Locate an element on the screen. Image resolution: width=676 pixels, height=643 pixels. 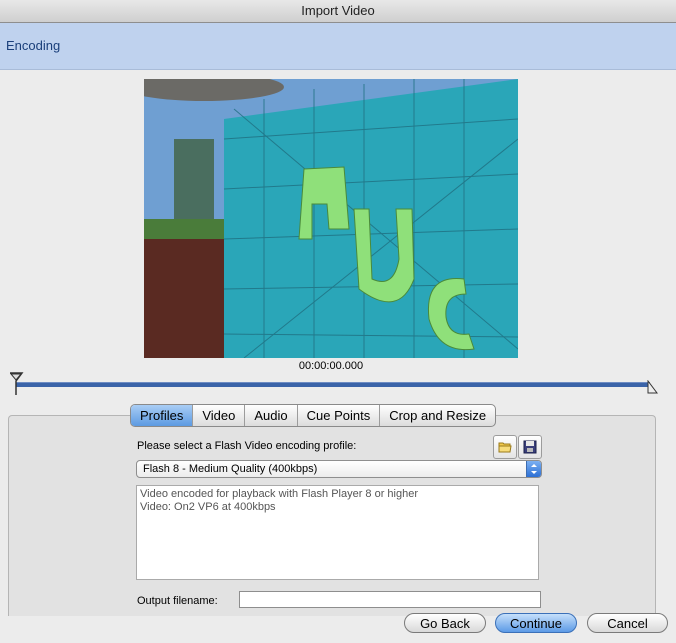
encoding-profile-select: Flash 8 - Medium Quality (400kbps) is located at coordinates (339, 469).